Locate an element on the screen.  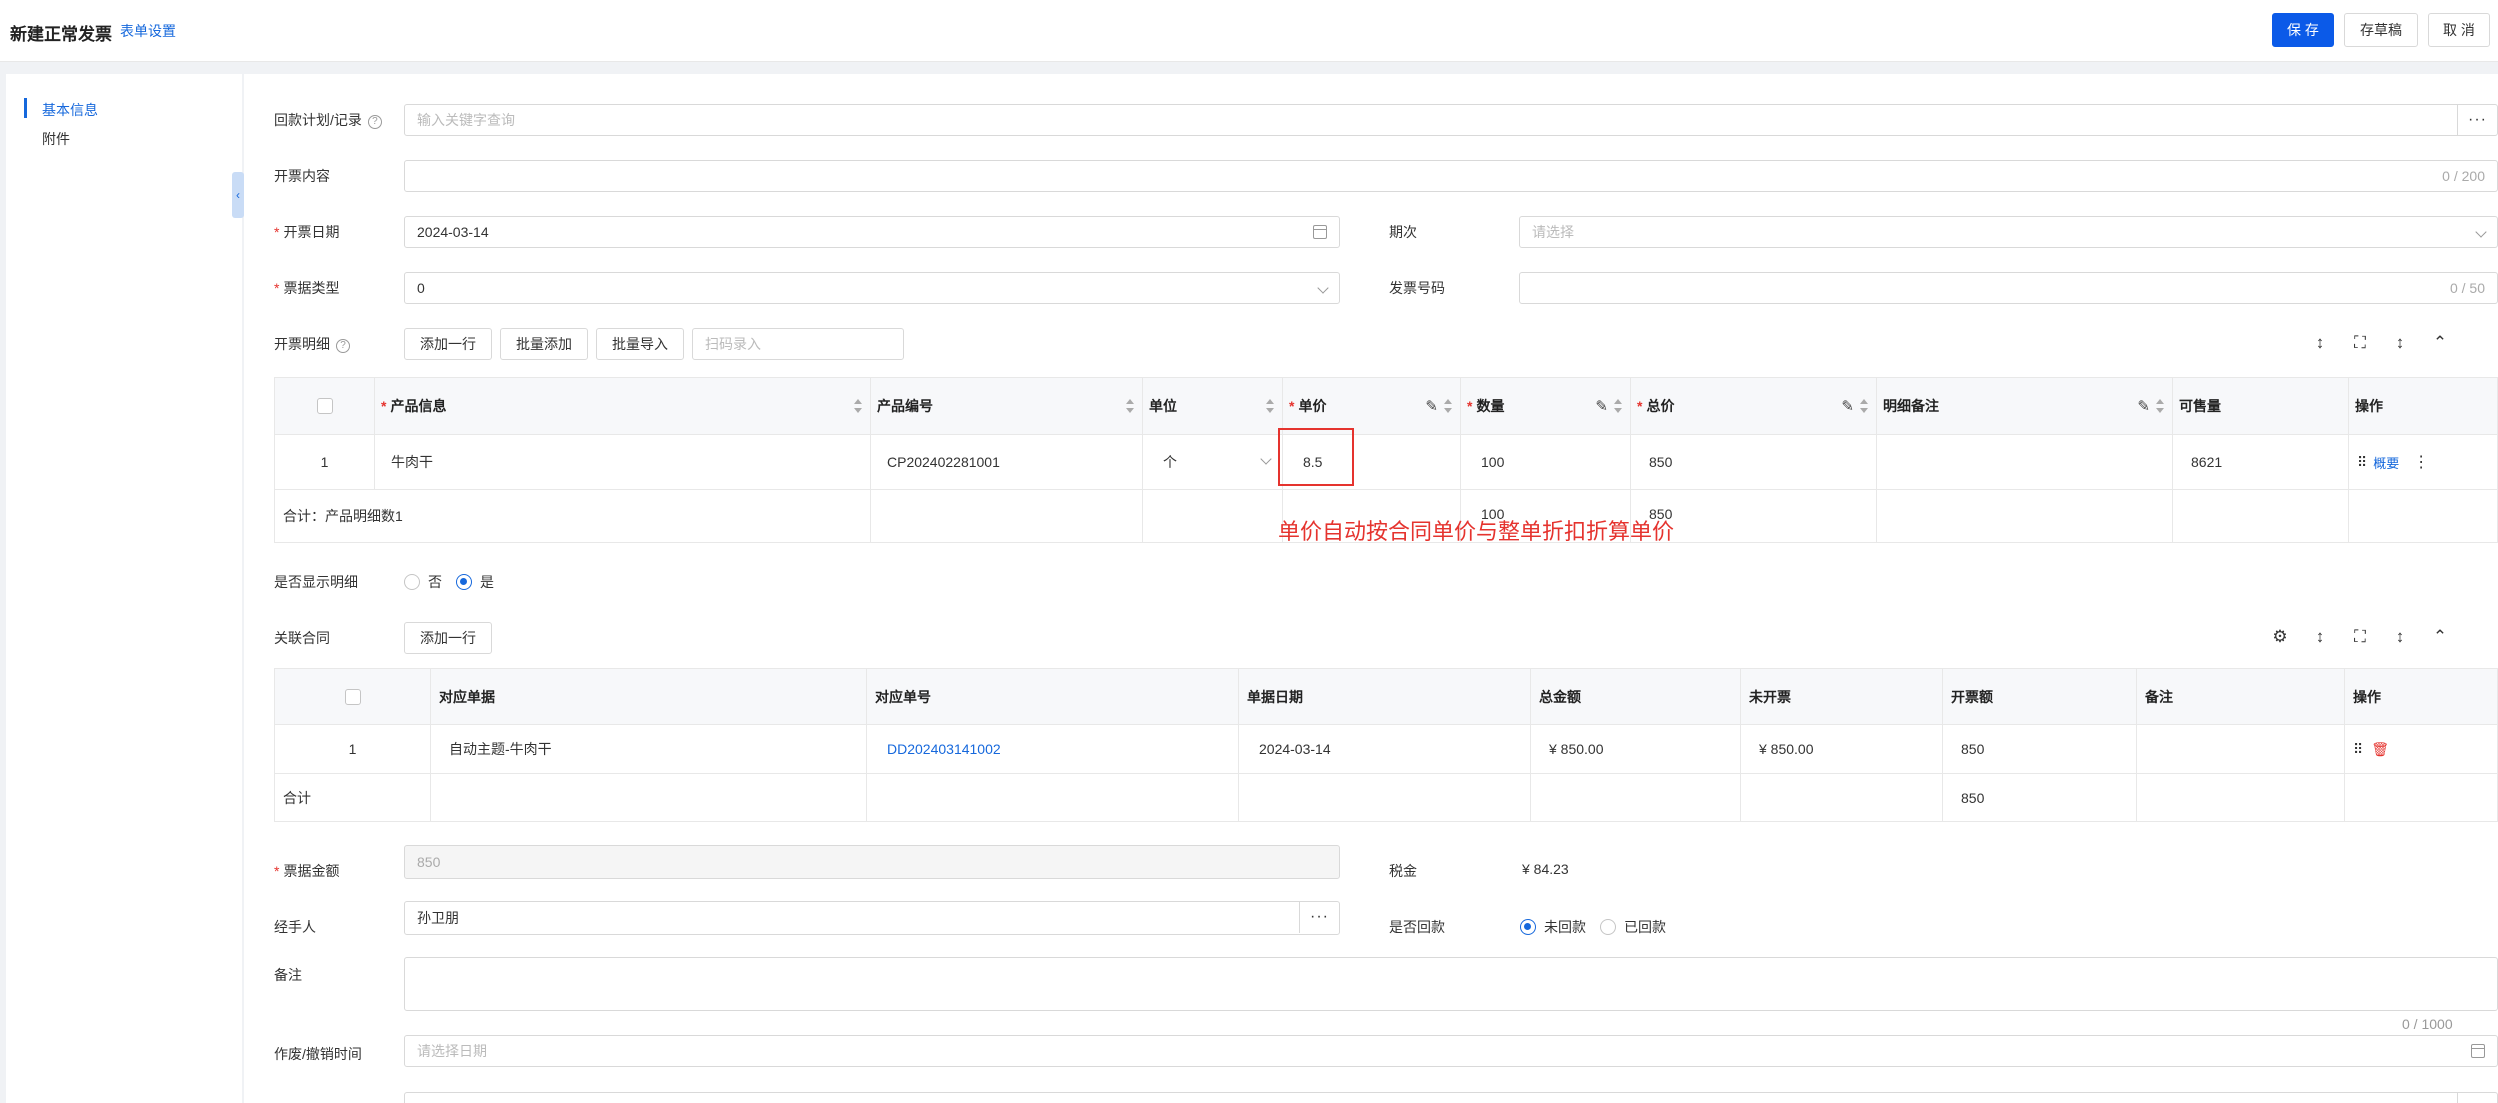
doc-no-link: DD202403141002 is located at coordinates (1053, 749).